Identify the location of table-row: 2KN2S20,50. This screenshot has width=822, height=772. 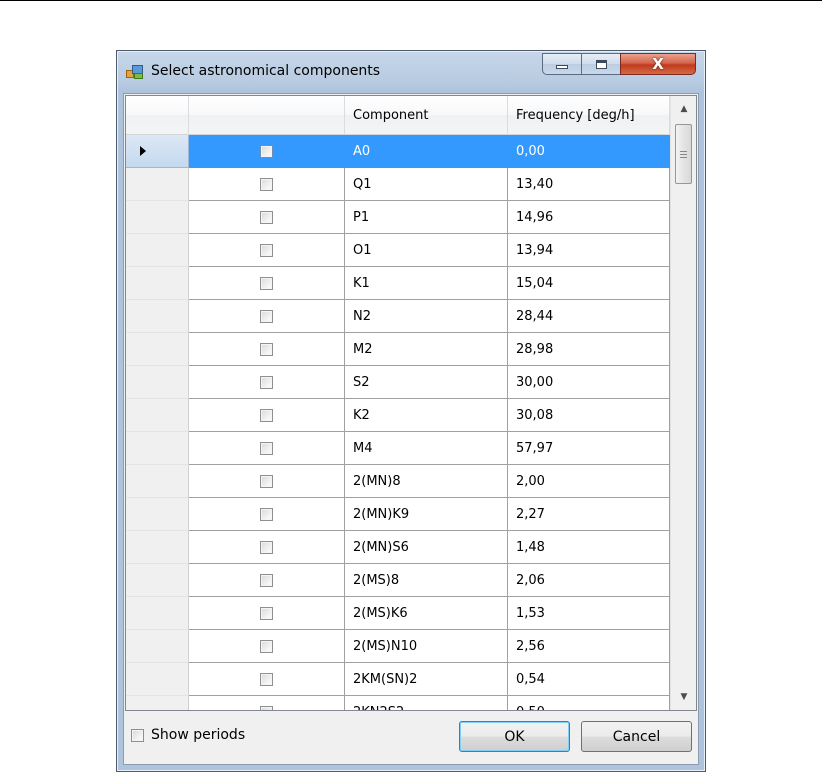
(398, 703).